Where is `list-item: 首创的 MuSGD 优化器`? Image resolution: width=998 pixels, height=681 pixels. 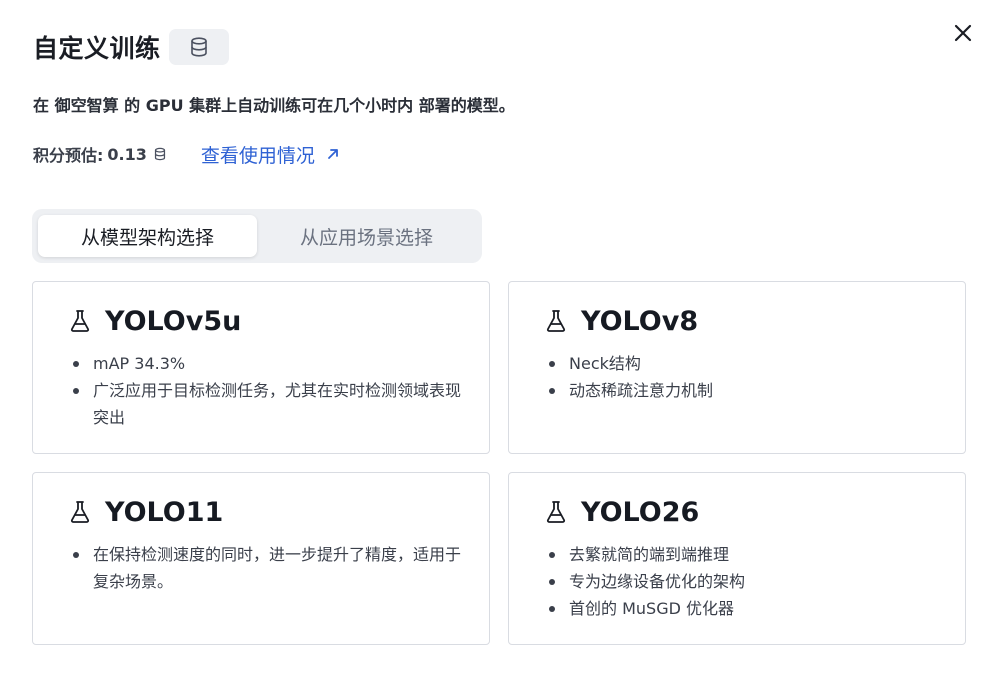 list-item: 首创的 MuSGD 优化器 is located at coordinates (744, 608).